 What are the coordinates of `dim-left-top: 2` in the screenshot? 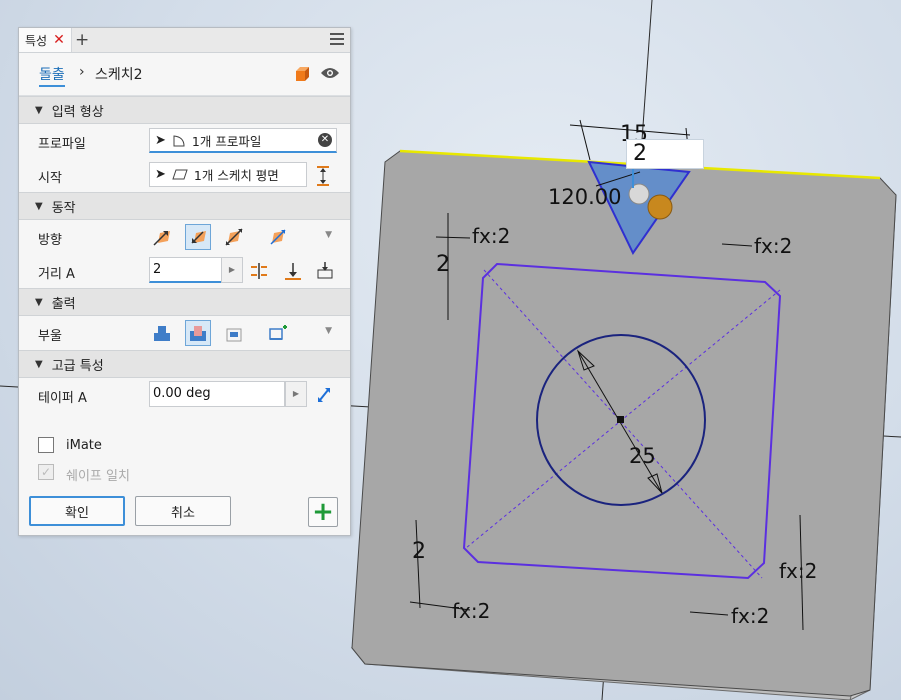 It's located at (443, 265).